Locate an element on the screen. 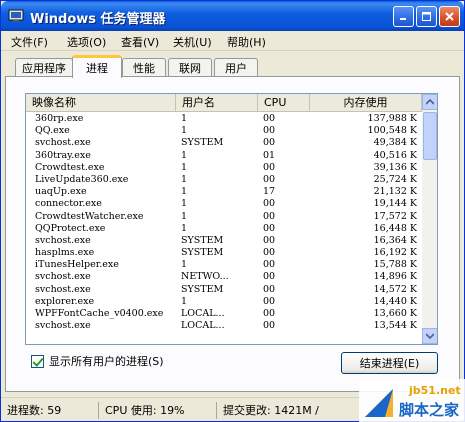 The width and height of the screenshot is (465, 422). watermark-brand: 脚本之家 is located at coordinates (429, 410).